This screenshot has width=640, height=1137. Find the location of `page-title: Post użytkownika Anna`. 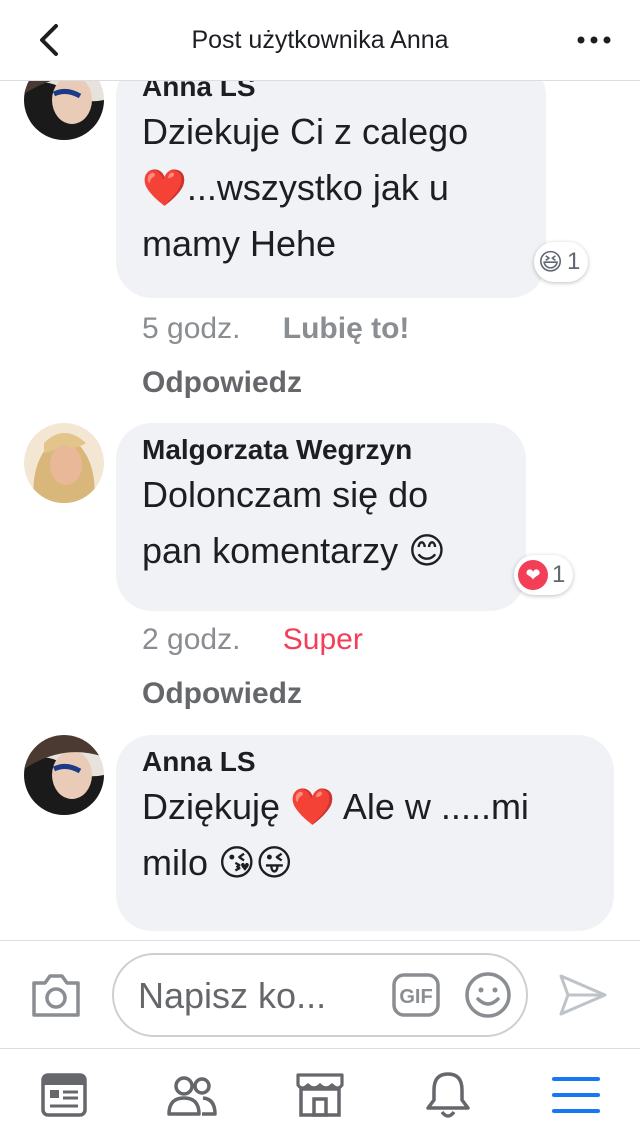

page-title: Post użytkownika Anna is located at coordinates (320, 39).